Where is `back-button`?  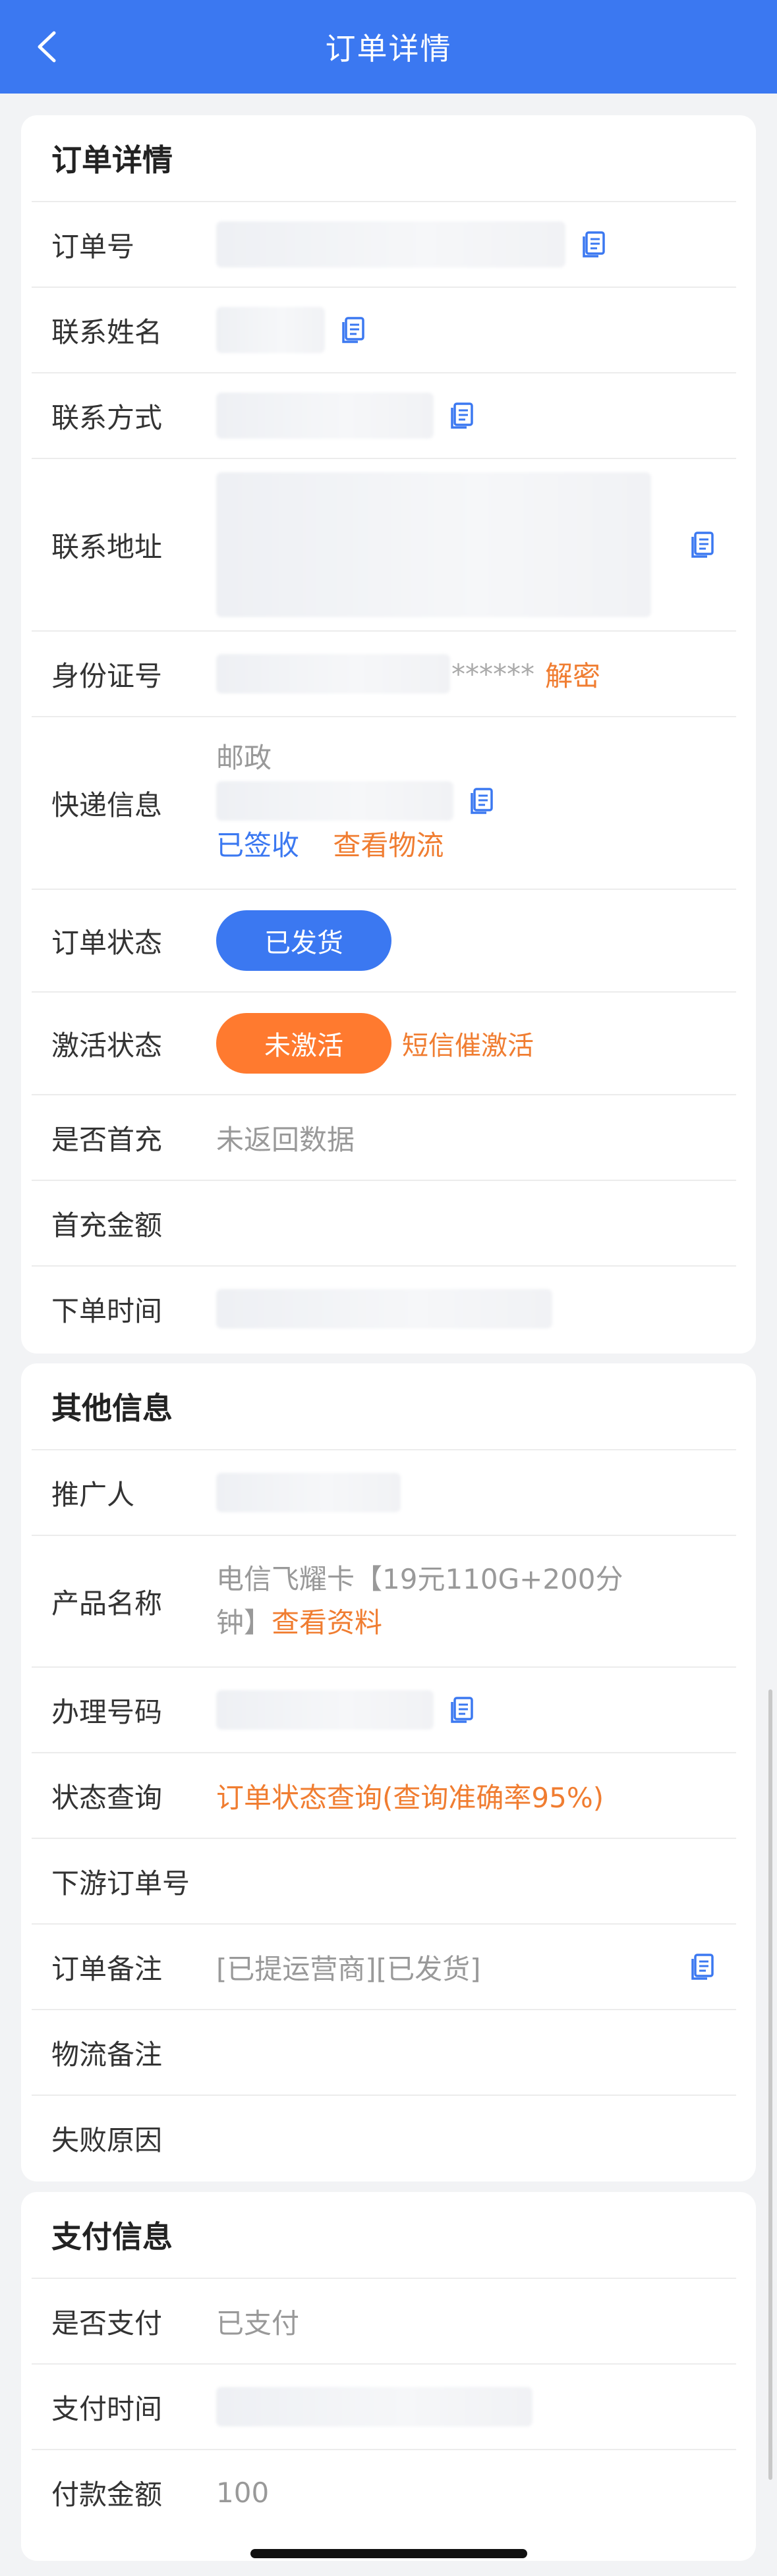
back-button is located at coordinates (46, 46).